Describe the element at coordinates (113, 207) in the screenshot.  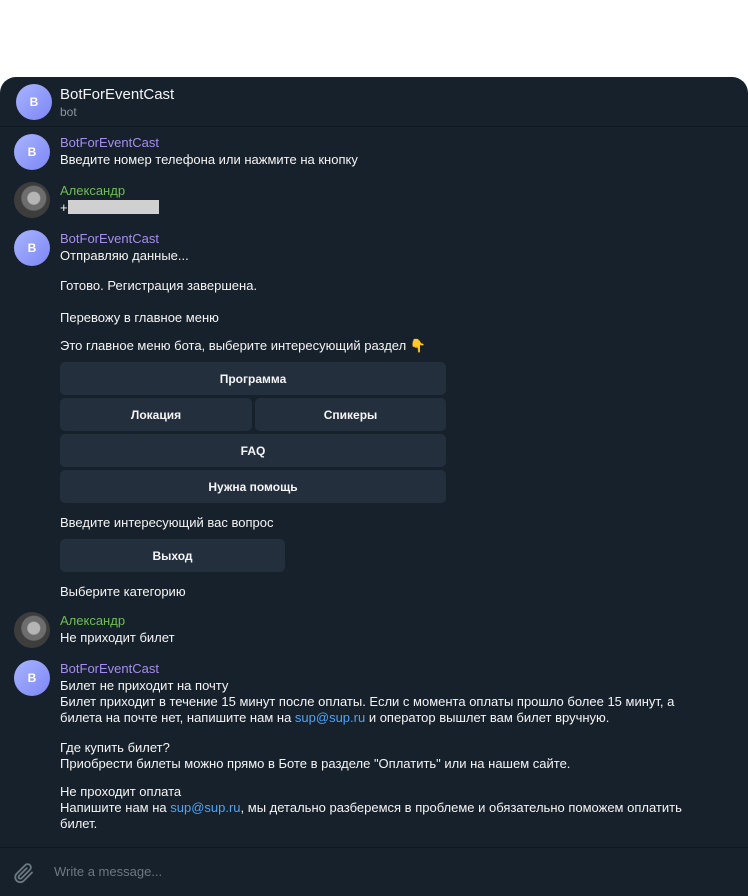
I see `redacted-phone` at that location.